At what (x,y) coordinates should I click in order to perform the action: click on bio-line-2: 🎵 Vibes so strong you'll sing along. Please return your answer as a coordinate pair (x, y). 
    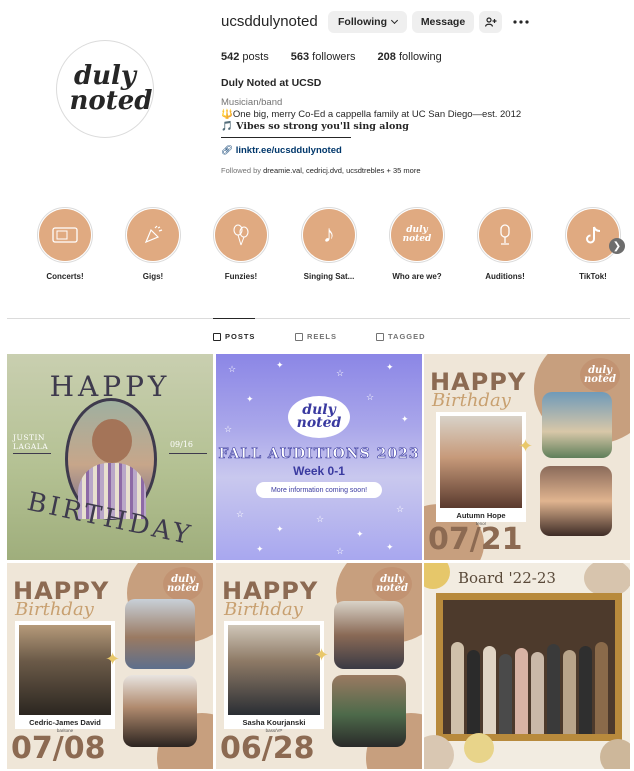
    Looking at the image, I should click on (315, 126).